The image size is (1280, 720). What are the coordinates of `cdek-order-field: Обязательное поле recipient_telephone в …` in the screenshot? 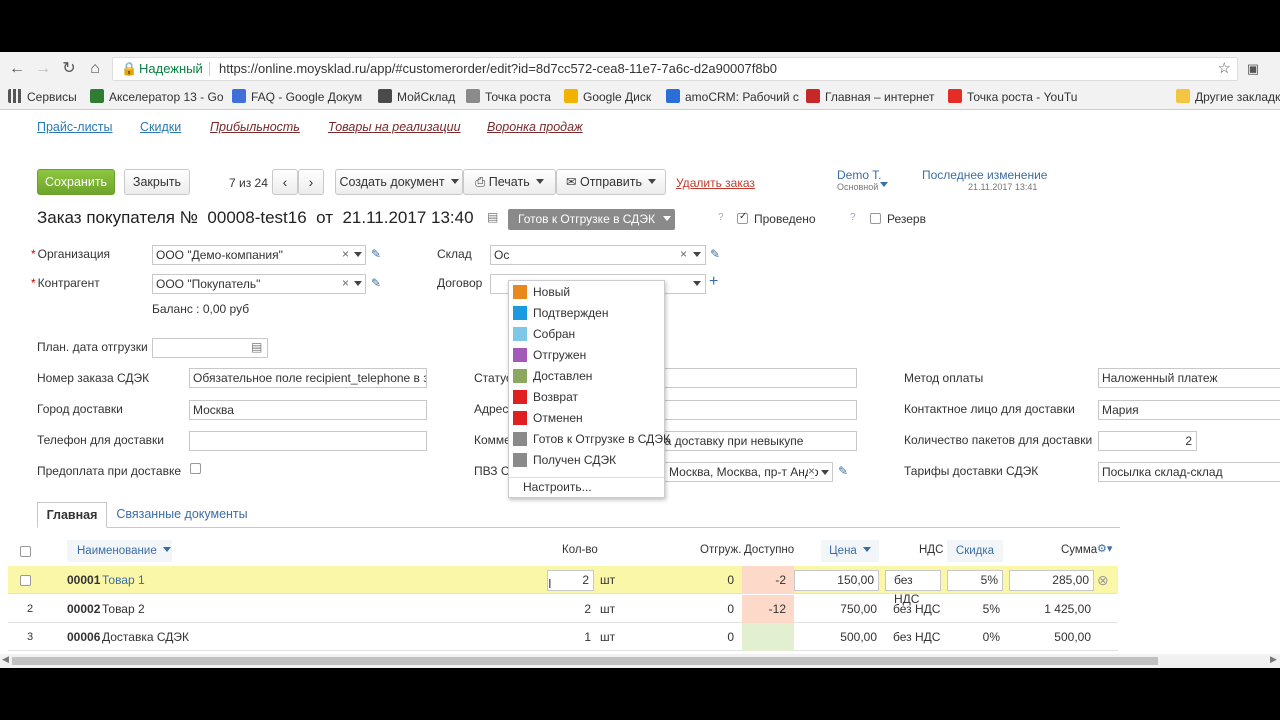 It's located at (308, 378).